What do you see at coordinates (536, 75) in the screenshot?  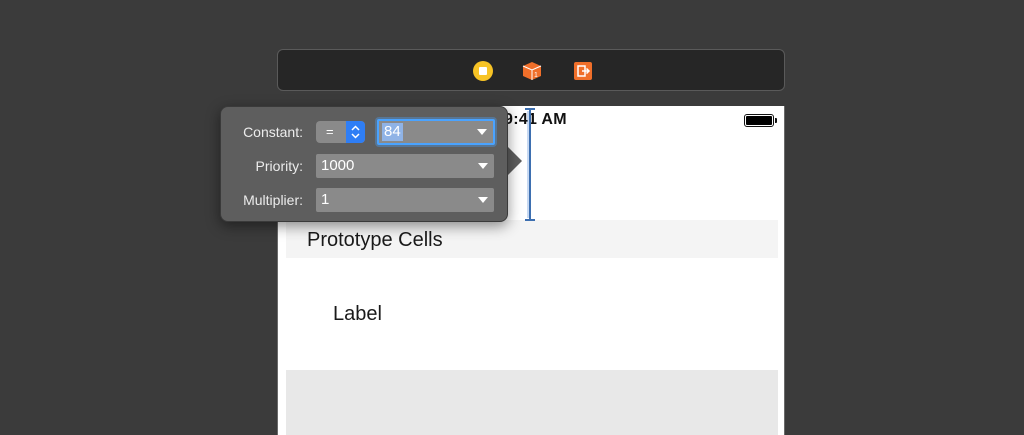 I see `svg-text: 1` at bounding box center [536, 75].